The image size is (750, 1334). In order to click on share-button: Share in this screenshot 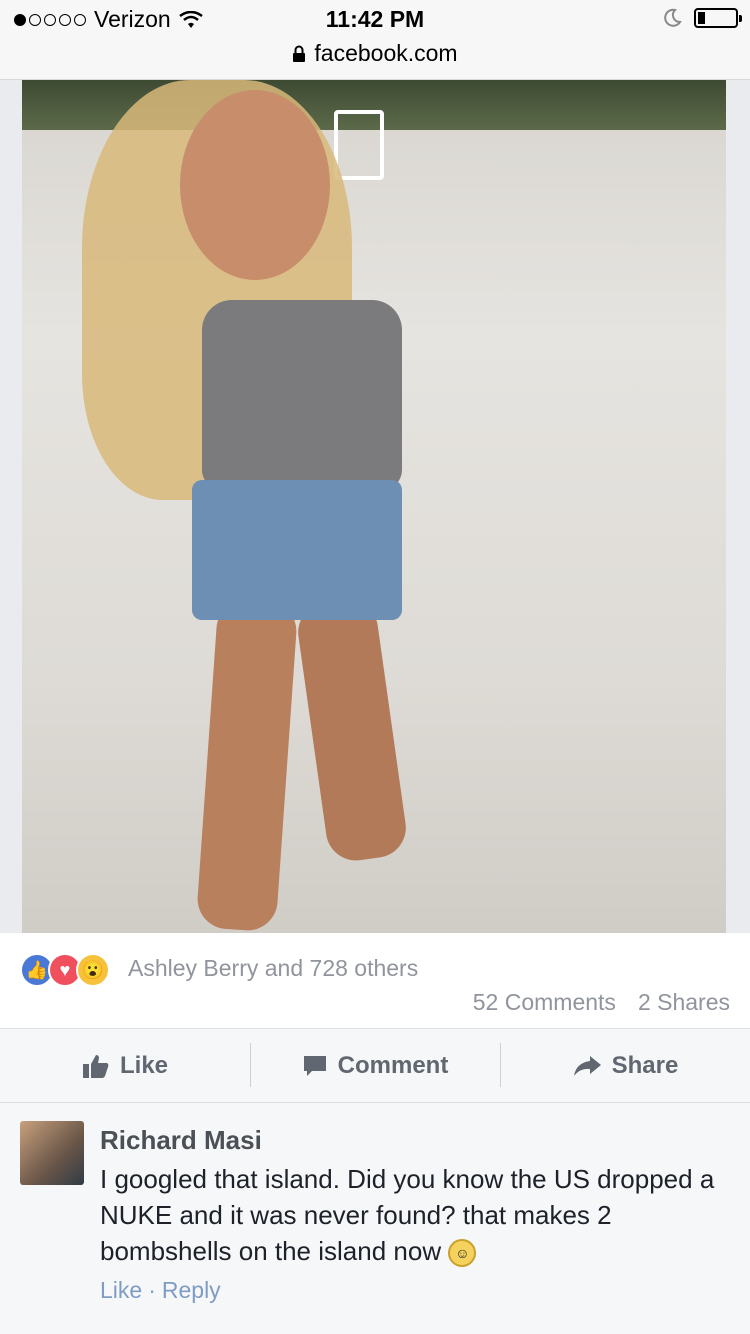, I will do `click(625, 1065)`.